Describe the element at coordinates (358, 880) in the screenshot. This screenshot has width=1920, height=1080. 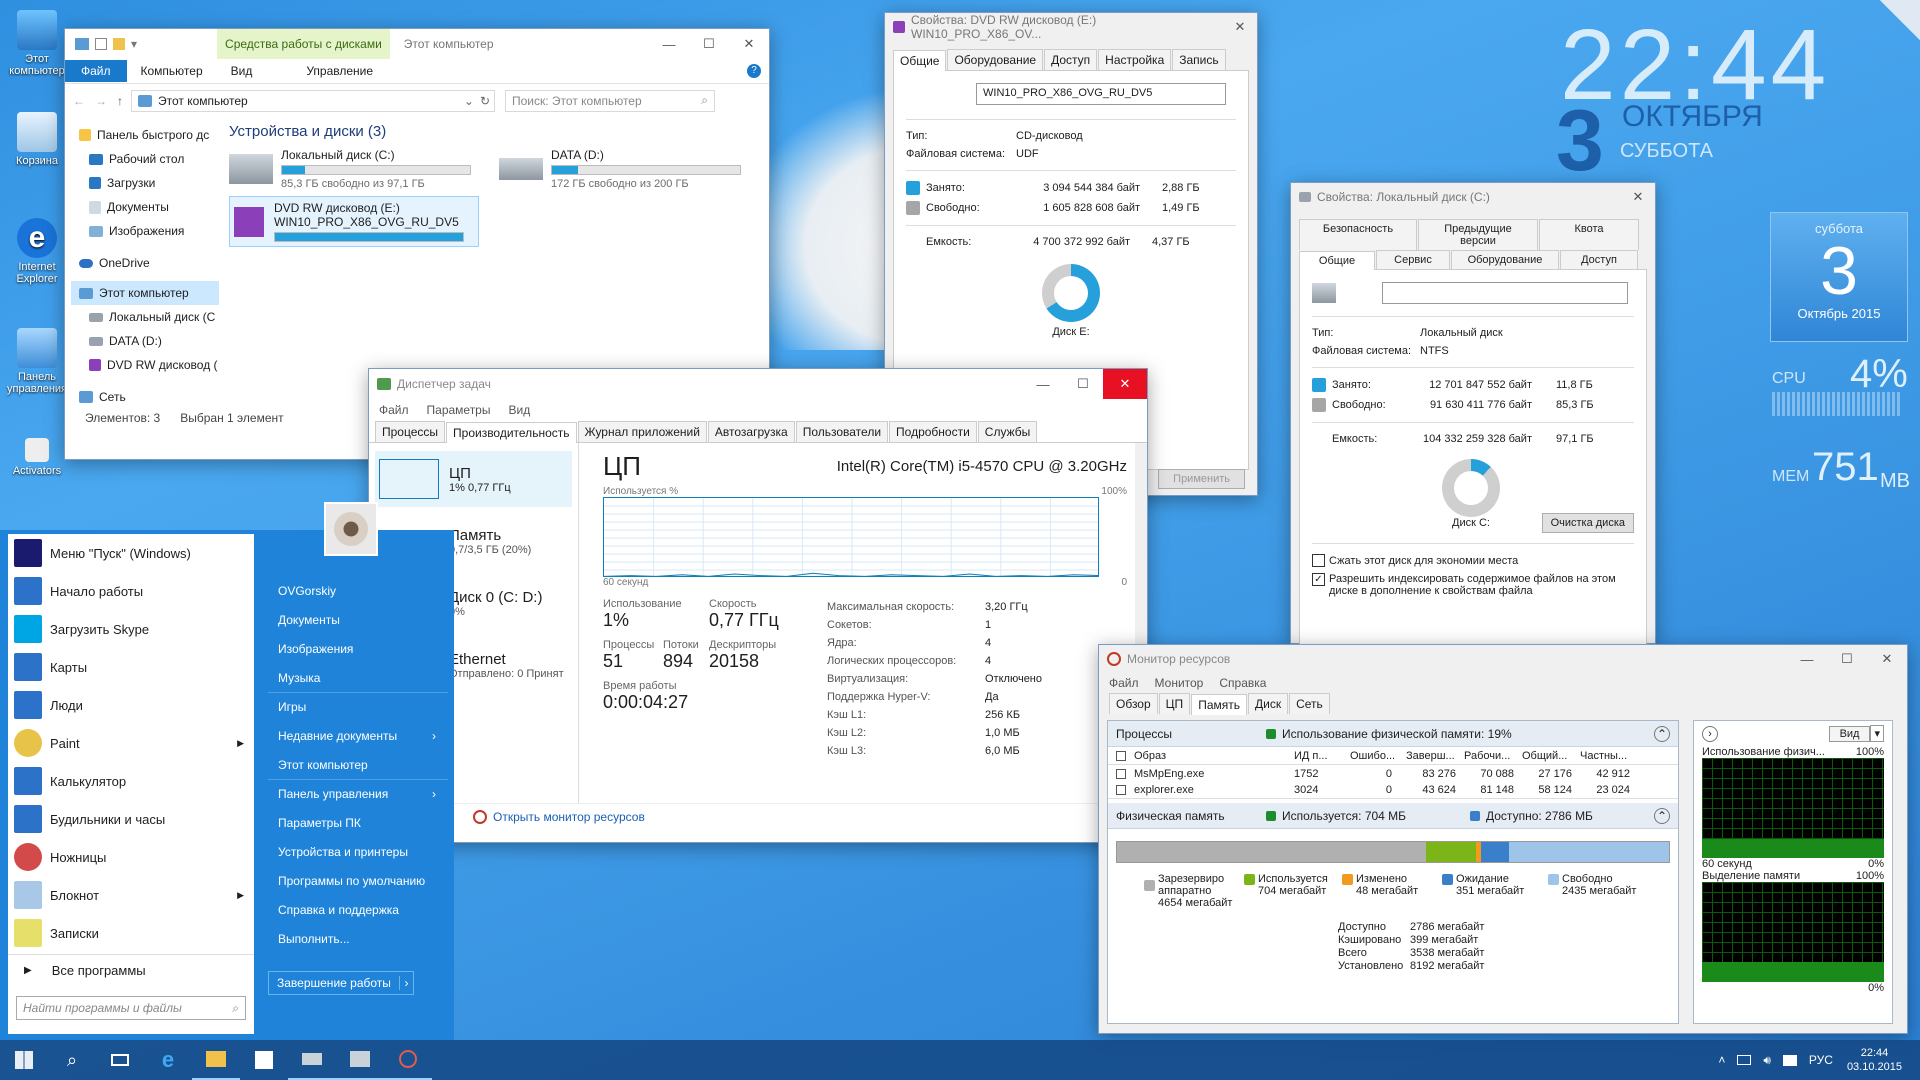
I see `start-link-default-programs: Программы по умолчанию` at that location.